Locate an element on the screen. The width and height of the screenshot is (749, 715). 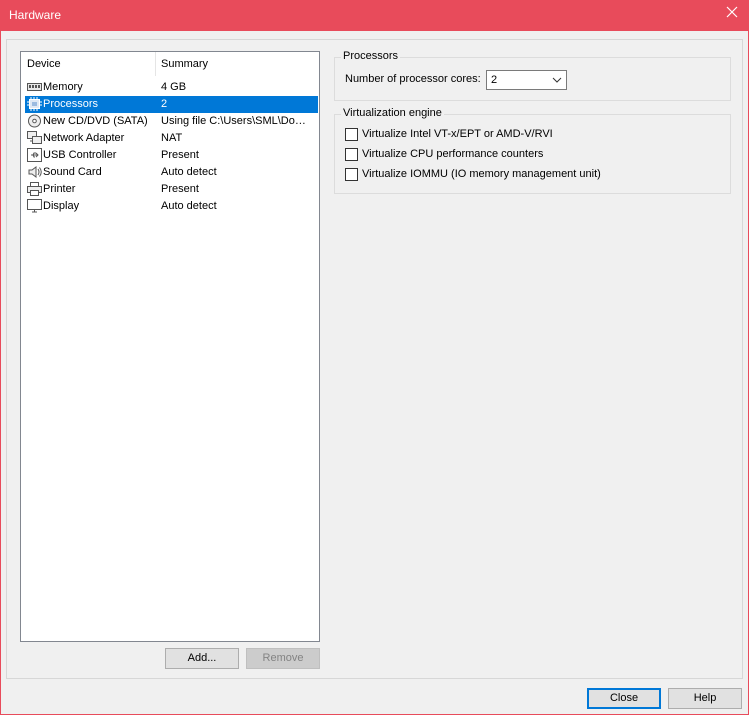
device-summary: 4 GB is located at coordinates (174, 87).